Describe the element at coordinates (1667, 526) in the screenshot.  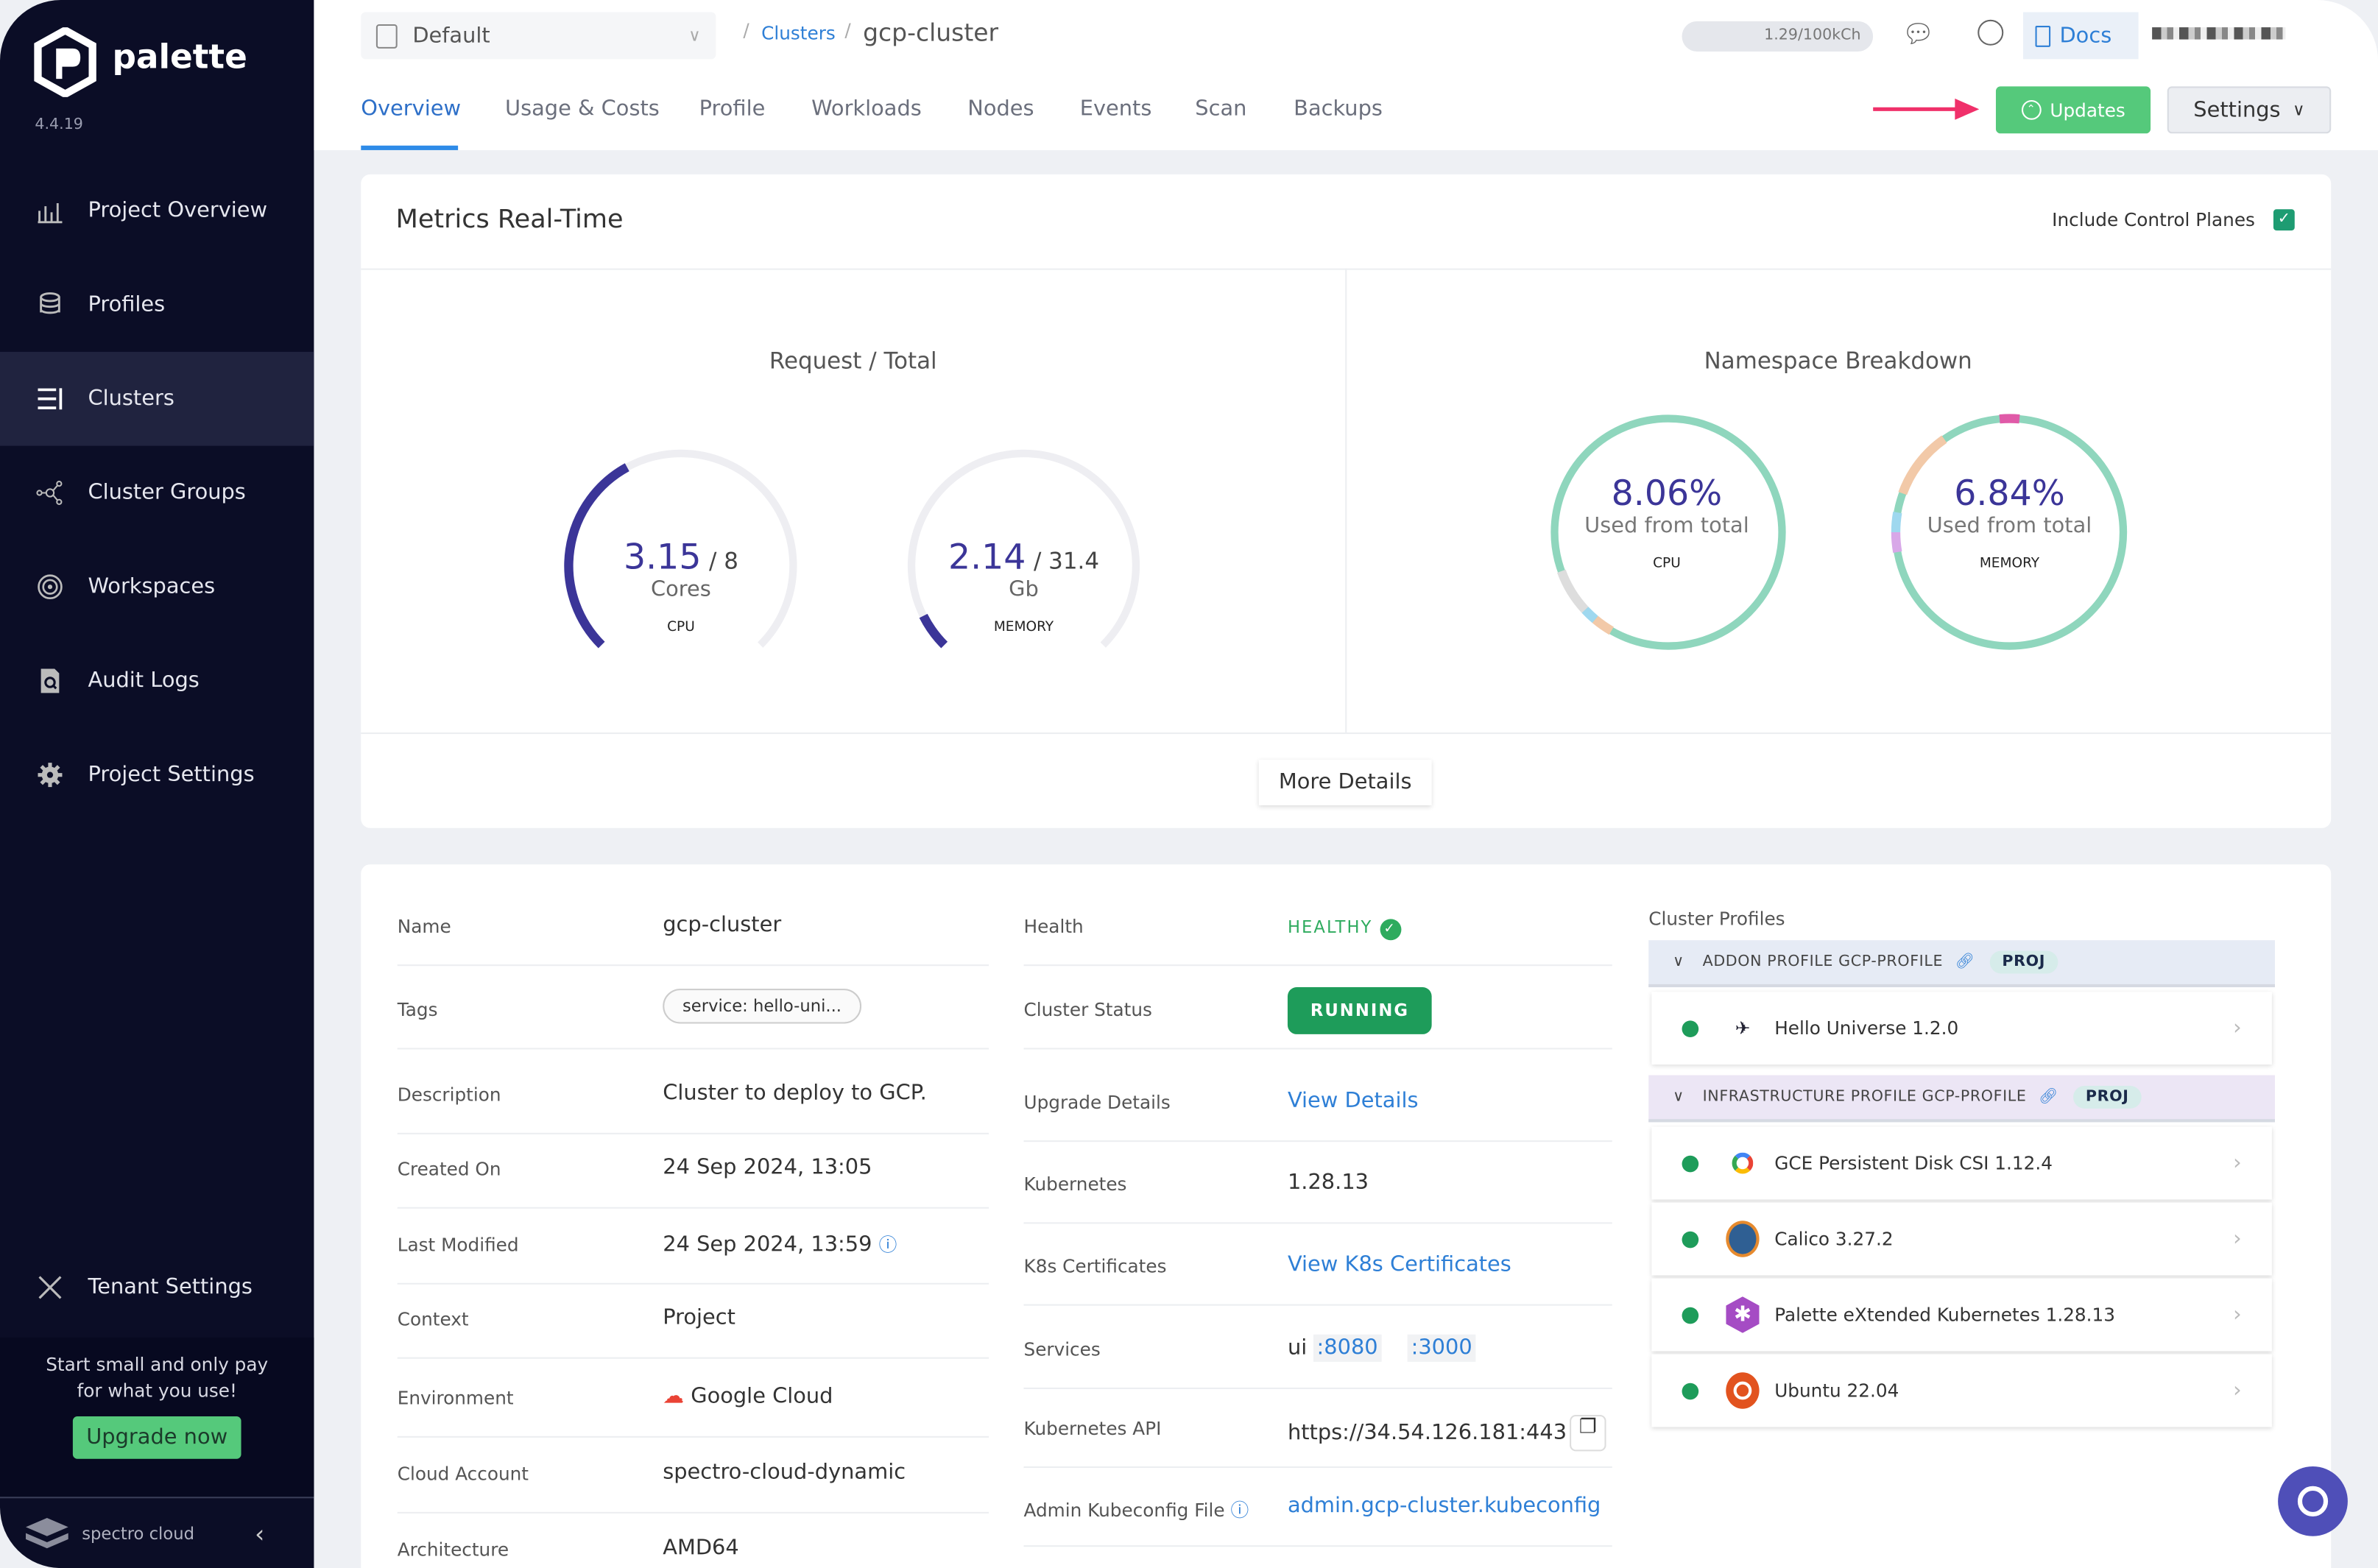
I see `ns-cpu-sub: Used from total` at that location.